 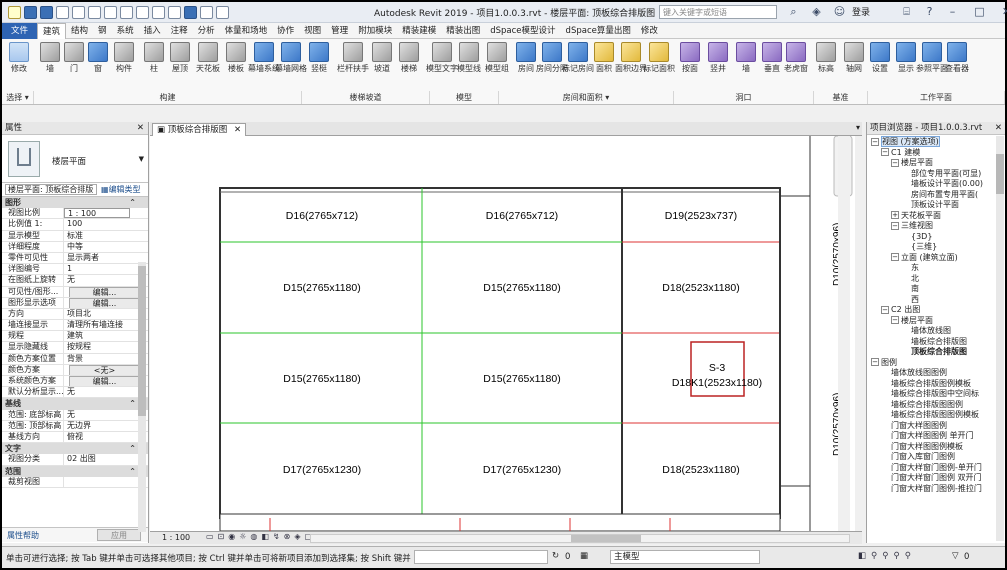 What do you see at coordinates (718, 12) in the screenshot?
I see `search-input: 键入关键字或短语` at bounding box center [718, 12].